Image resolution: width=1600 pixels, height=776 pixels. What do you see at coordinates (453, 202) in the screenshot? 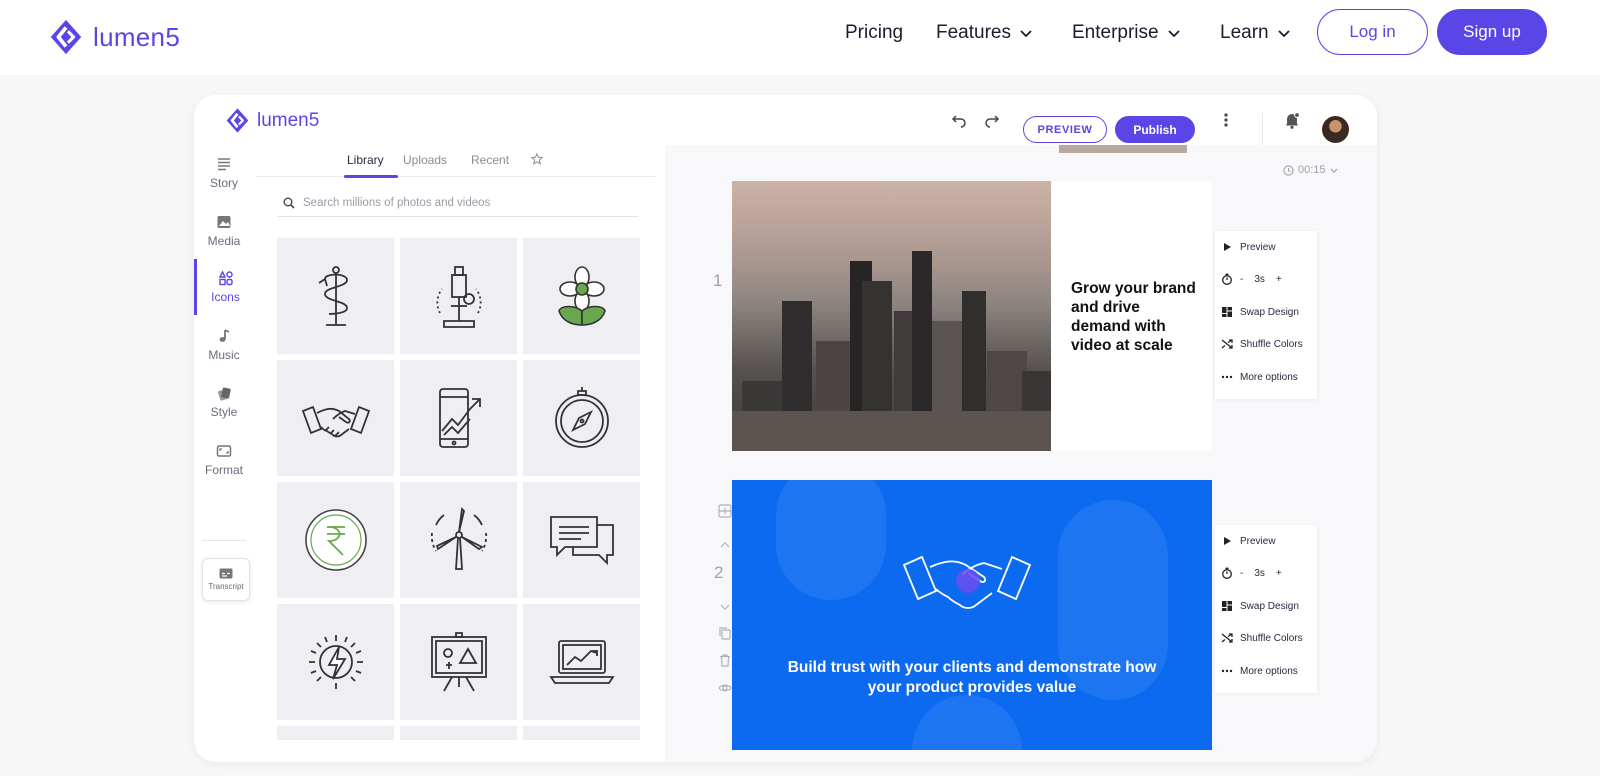
I see `search-input` at bounding box center [453, 202].